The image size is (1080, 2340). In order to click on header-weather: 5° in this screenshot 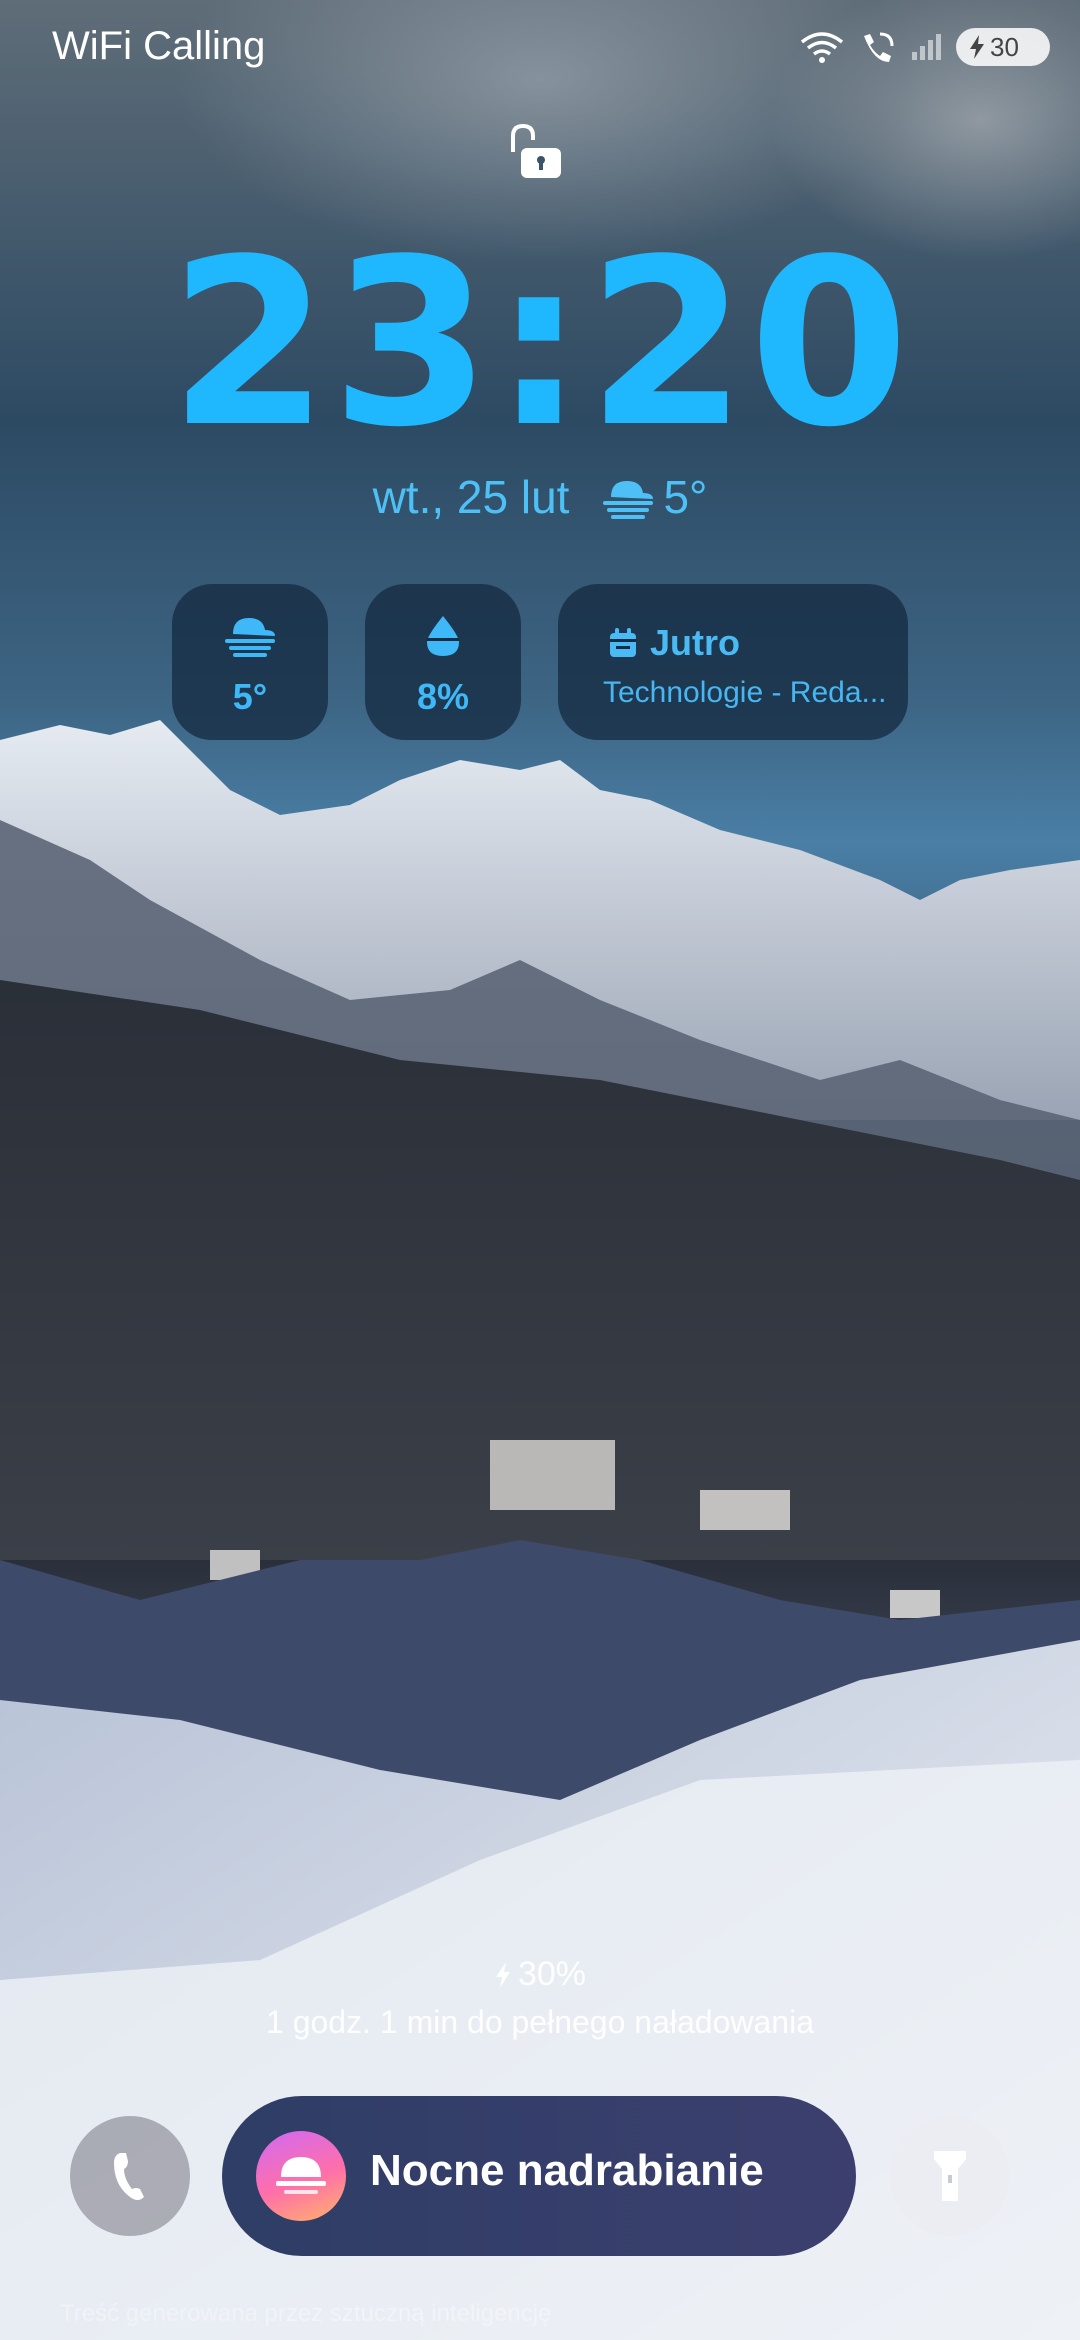, I will do `click(653, 497)`.